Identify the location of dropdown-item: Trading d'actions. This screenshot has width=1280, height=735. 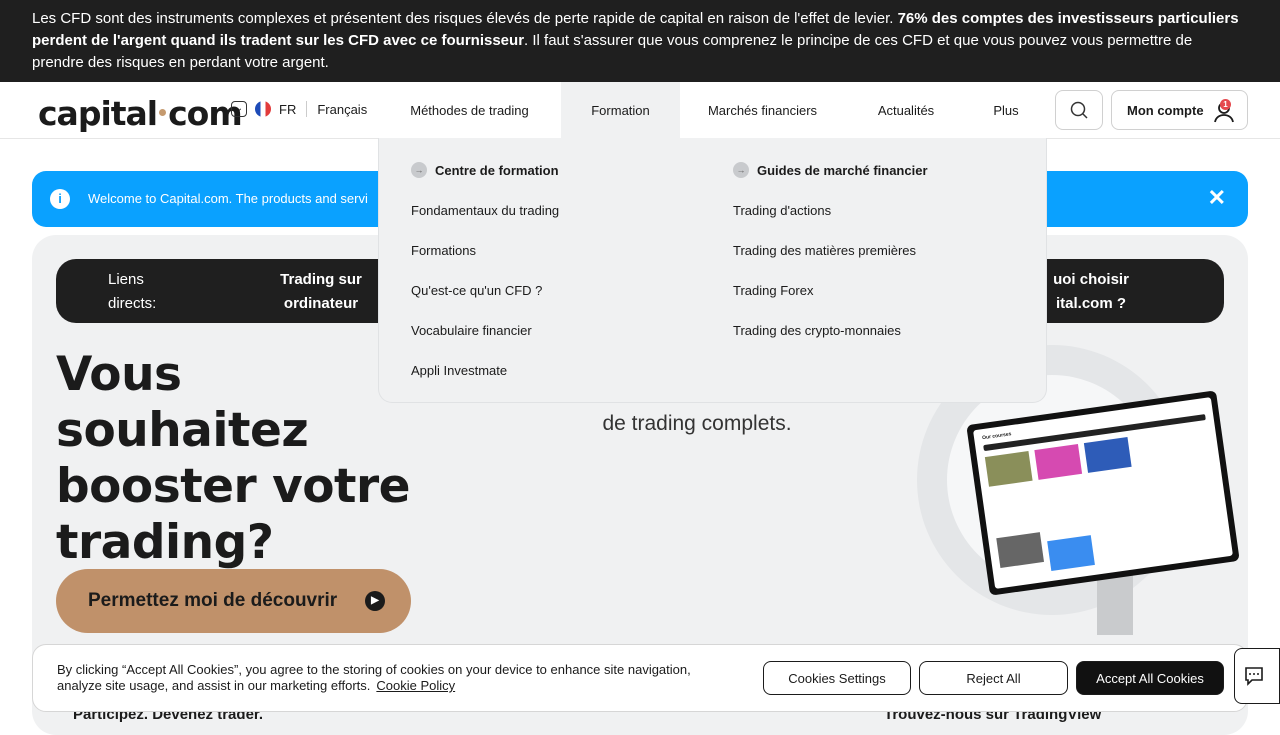
(782, 210).